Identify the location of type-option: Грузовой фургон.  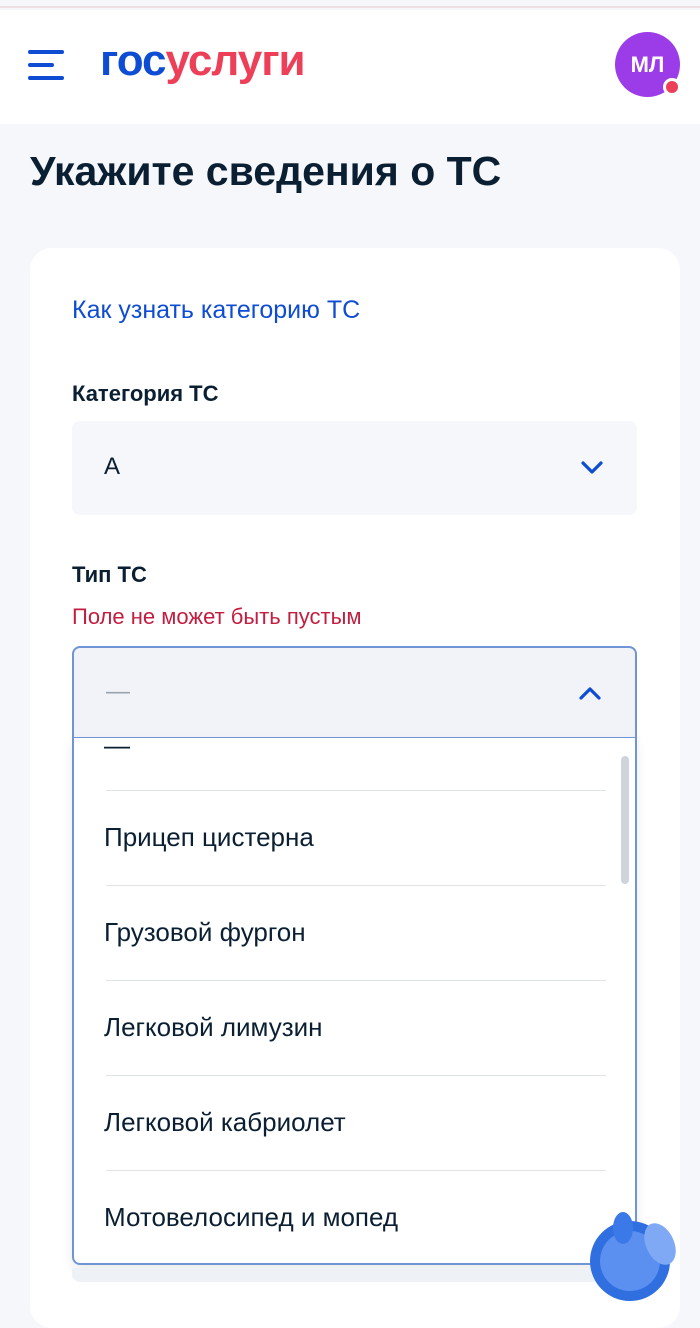
(354, 932).